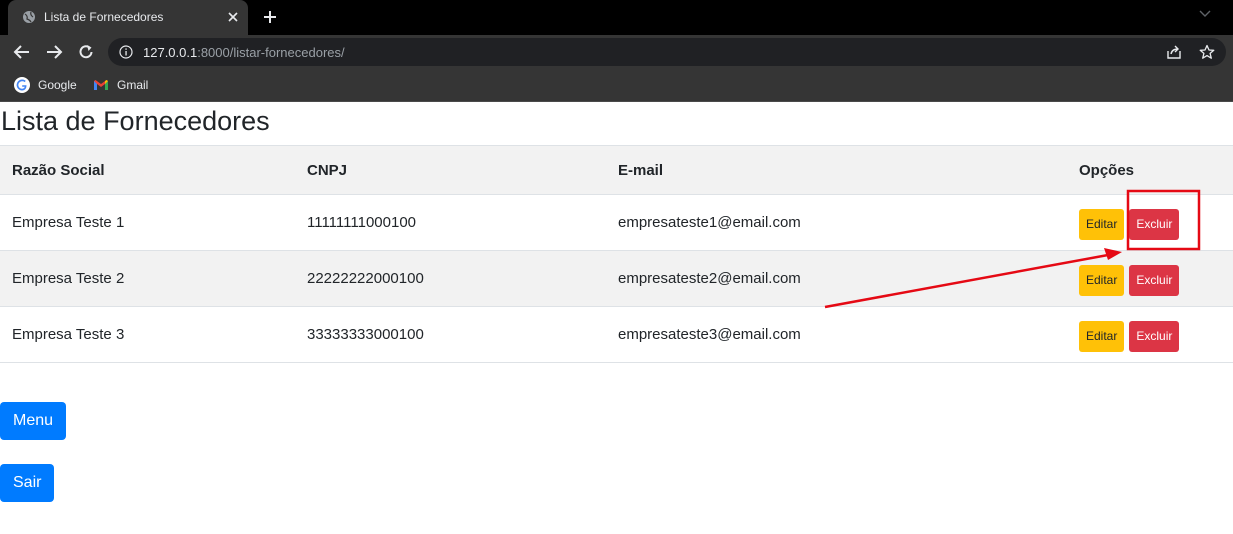  Describe the element at coordinates (616, 17) in the screenshot. I see `browser-tab-strip: Lista de Fornecedores` at that location.